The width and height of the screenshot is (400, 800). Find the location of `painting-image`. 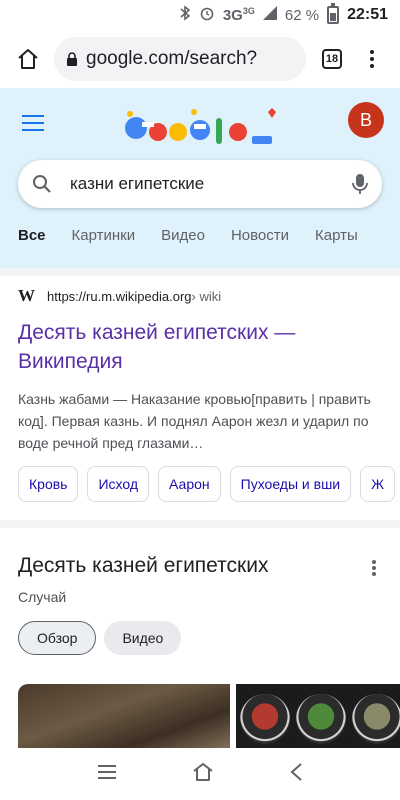

painting-image is located at coordinates (124, 716).